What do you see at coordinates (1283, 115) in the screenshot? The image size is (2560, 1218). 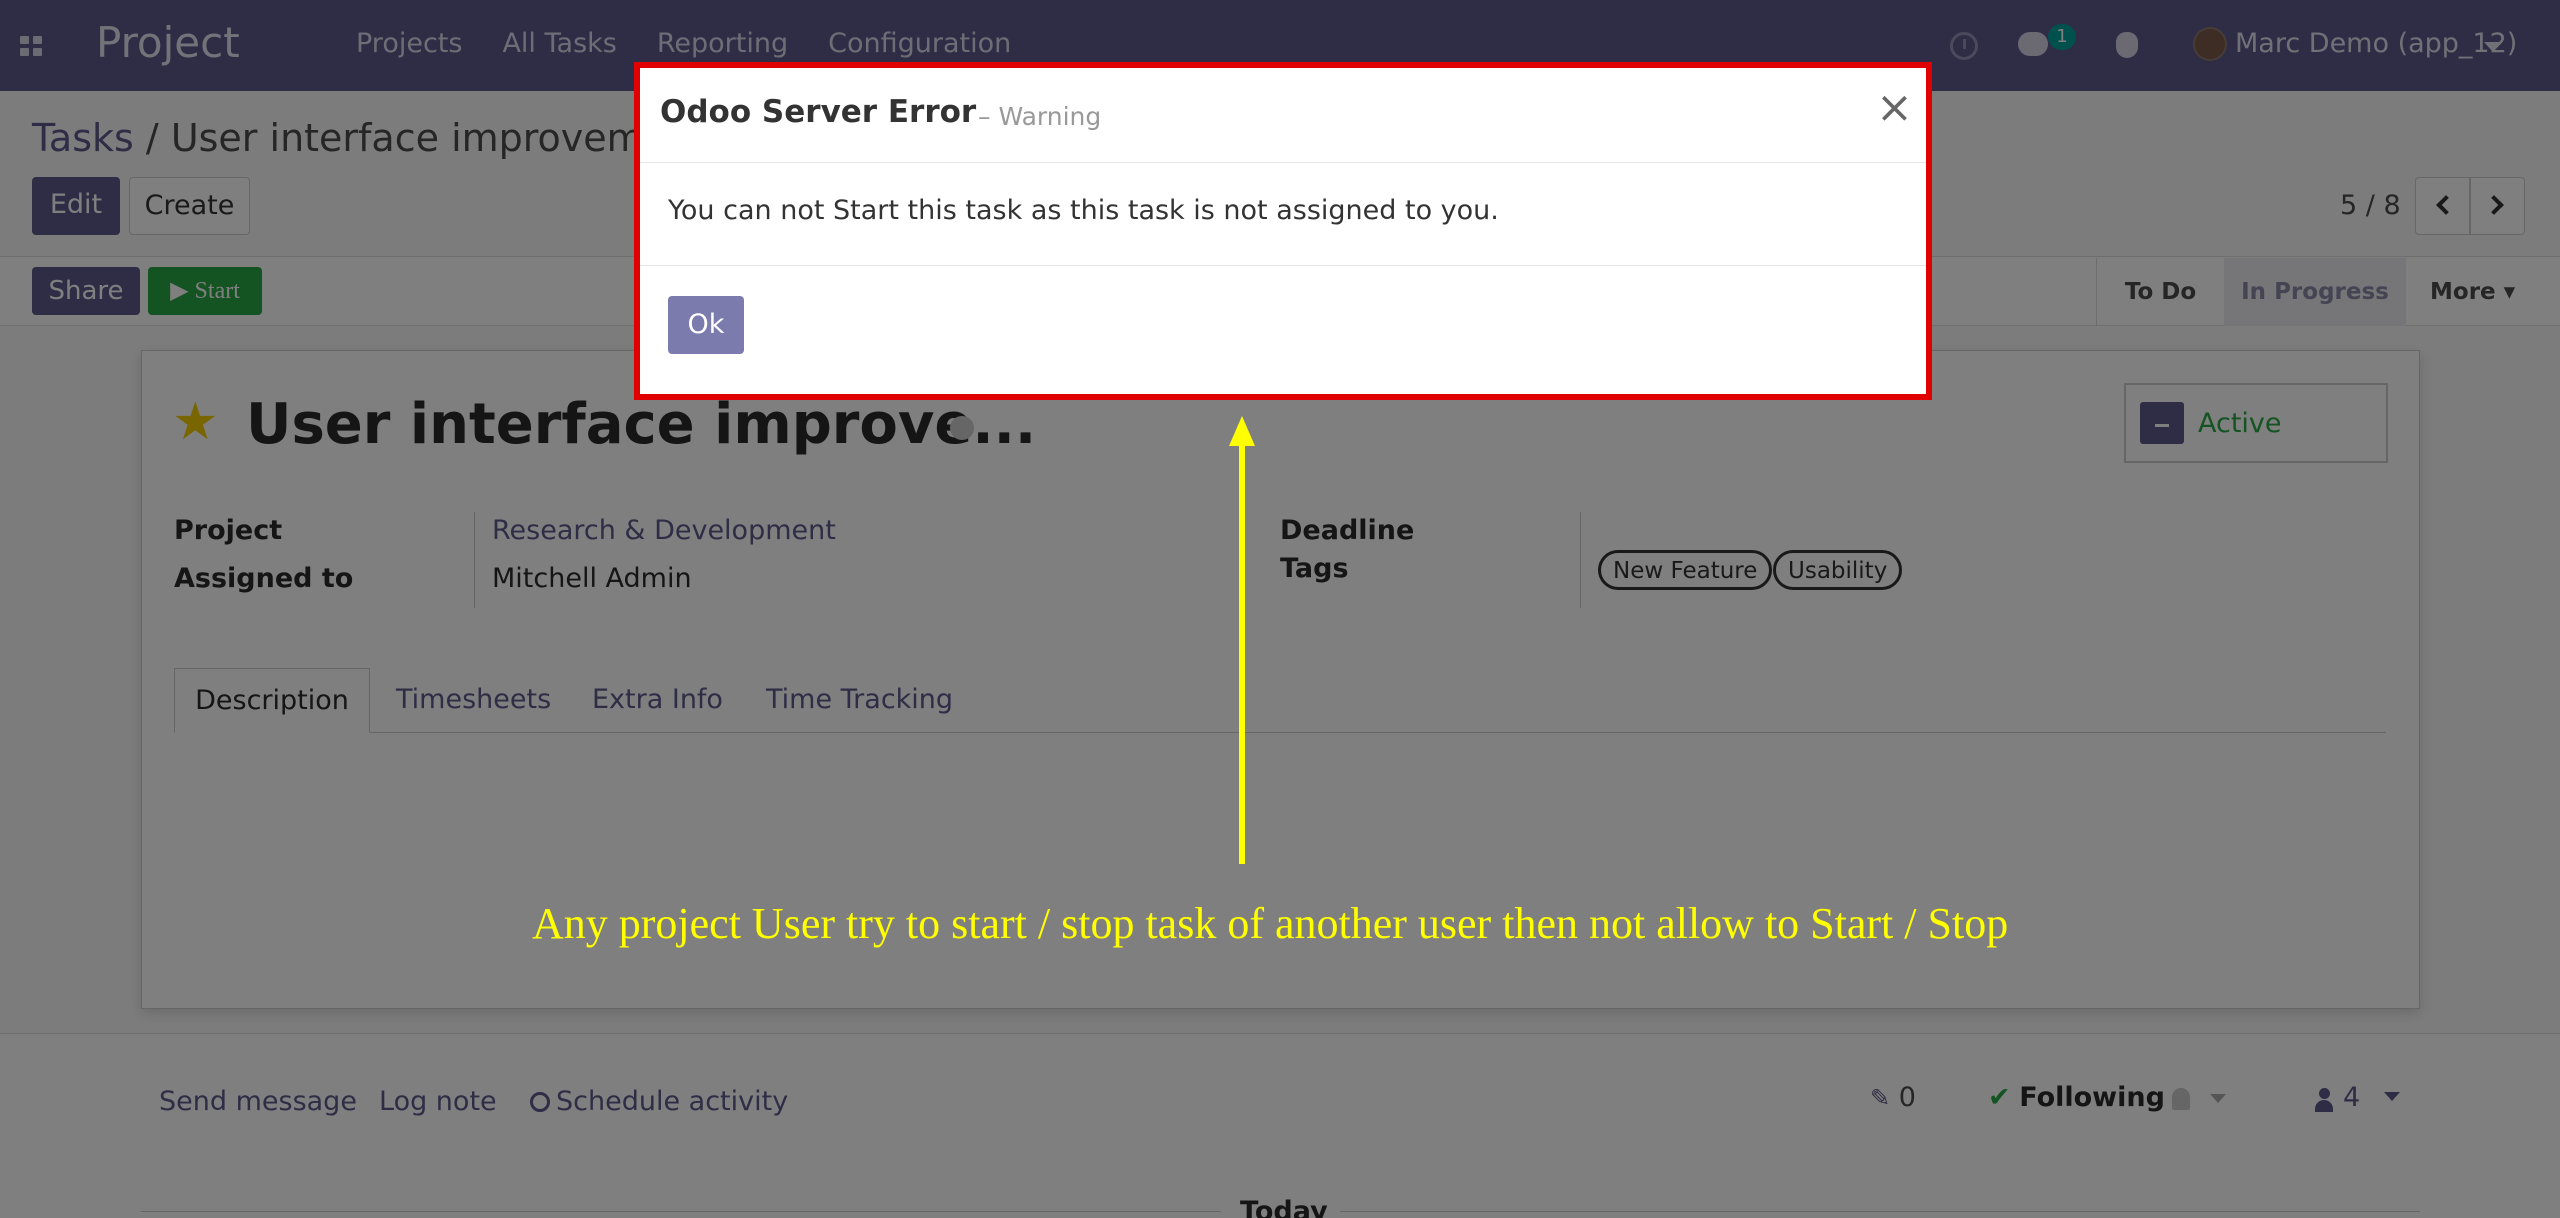 I see `dialog-header: Odoo Server Error – Warning ×` at bounding box center [1283, 115].